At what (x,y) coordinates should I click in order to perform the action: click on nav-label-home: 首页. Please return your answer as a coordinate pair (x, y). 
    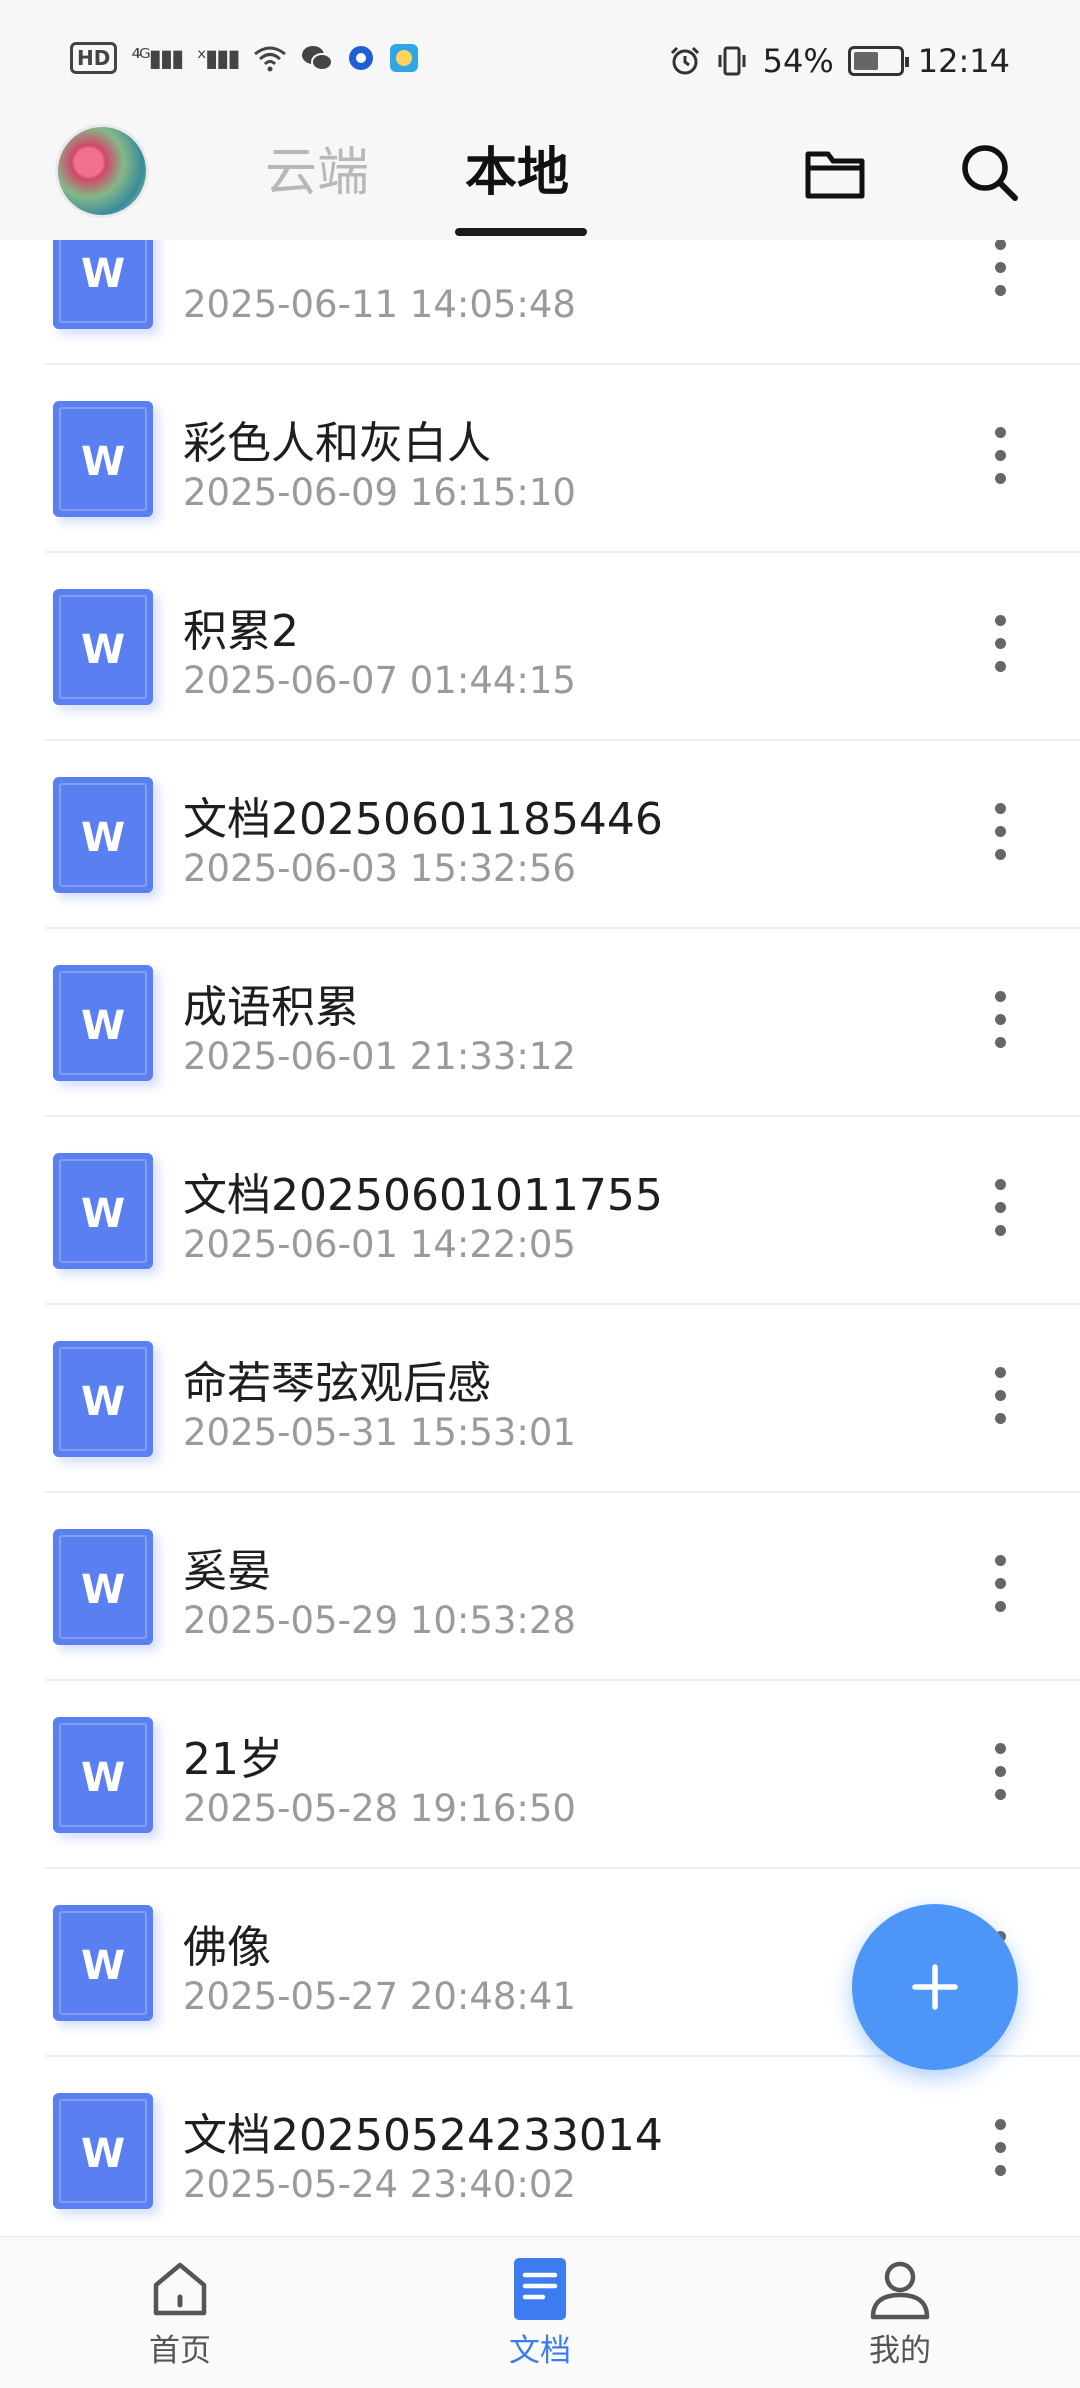
    Looking at the image, I should click on (180, 2351).